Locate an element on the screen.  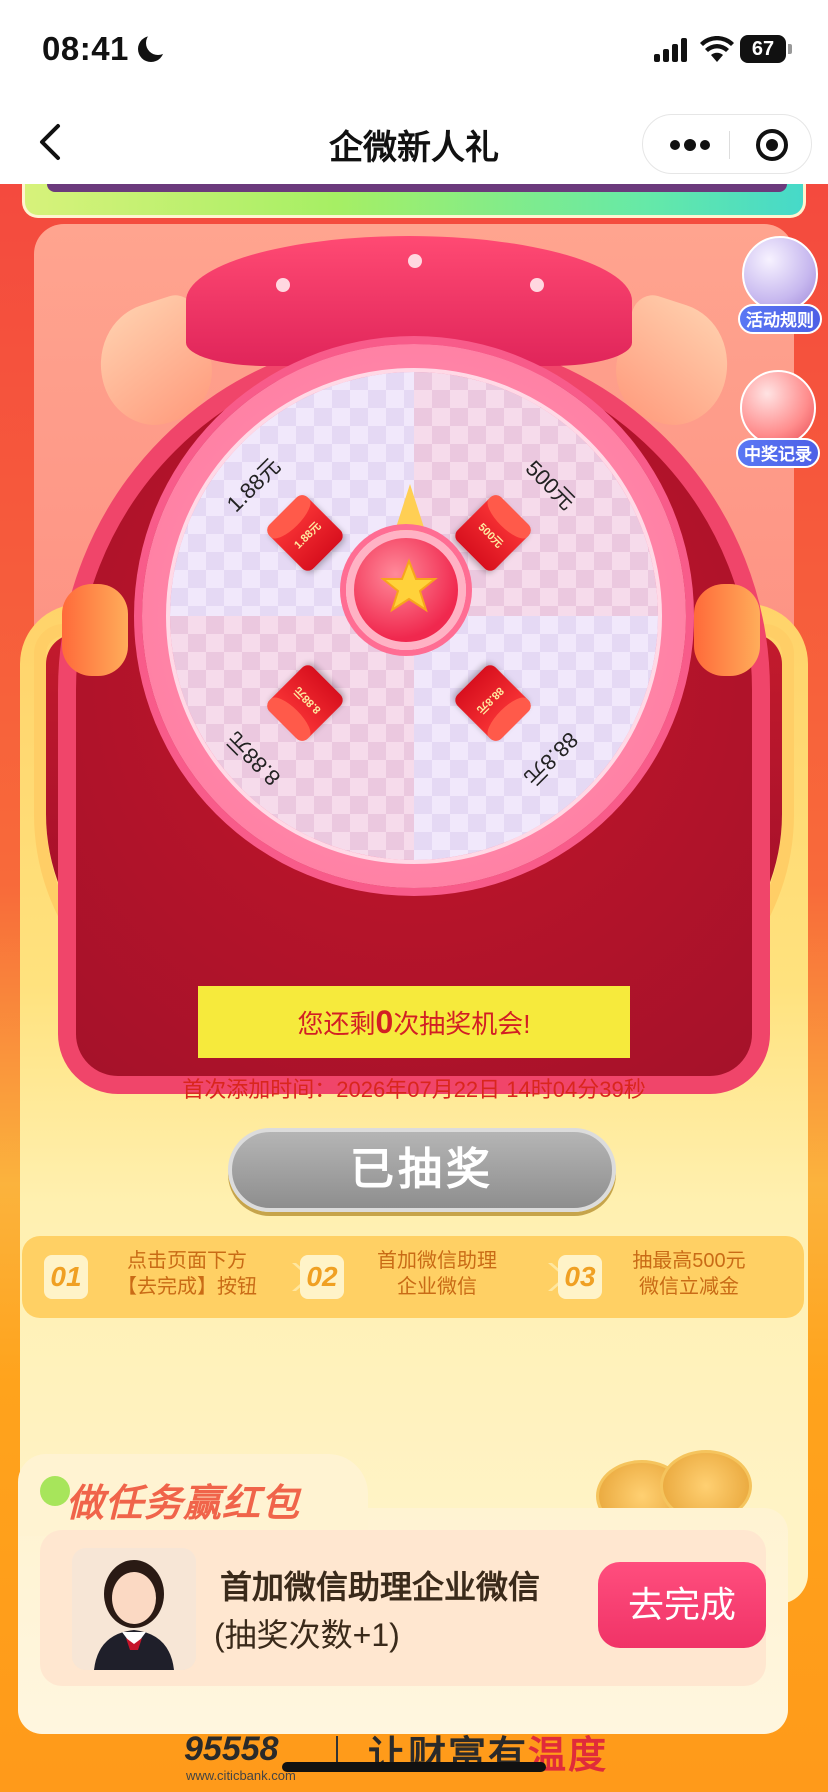
prize-records-label: 中奖记录 is located at coordinates (778, 453).